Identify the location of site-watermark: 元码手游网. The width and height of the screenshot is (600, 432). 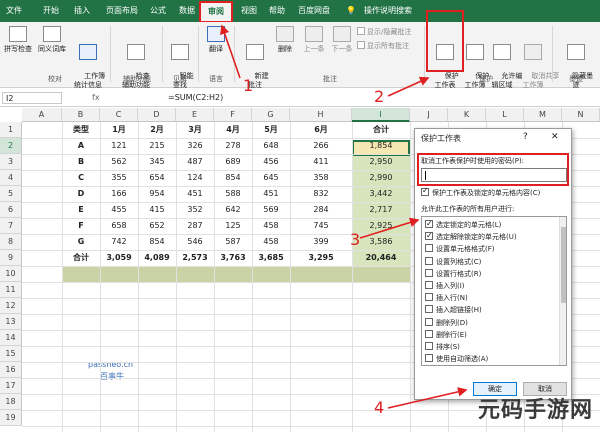
(536, 410).